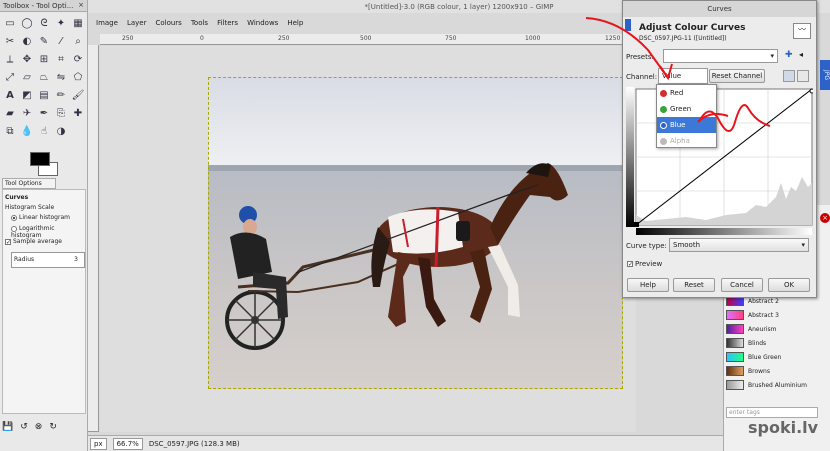 Image resolution: width=830 pixels, height=451 pixels. Describe the element at coordinates (78, 25) in the screenshot. I see `color-select-icon: ▦` at that location.